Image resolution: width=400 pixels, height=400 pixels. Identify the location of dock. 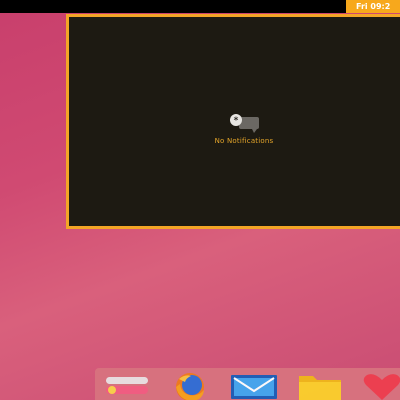
(247, 384).